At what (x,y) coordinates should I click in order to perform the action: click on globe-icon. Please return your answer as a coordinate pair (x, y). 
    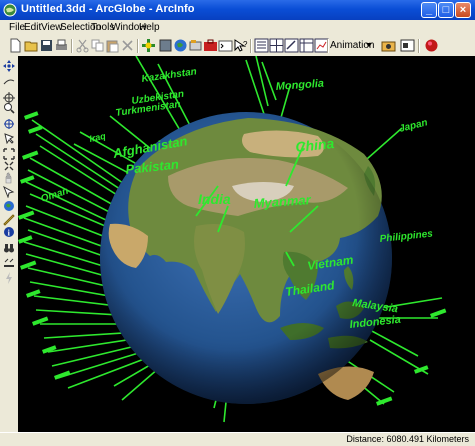
    Looking at the image, I should click on (9, 206).